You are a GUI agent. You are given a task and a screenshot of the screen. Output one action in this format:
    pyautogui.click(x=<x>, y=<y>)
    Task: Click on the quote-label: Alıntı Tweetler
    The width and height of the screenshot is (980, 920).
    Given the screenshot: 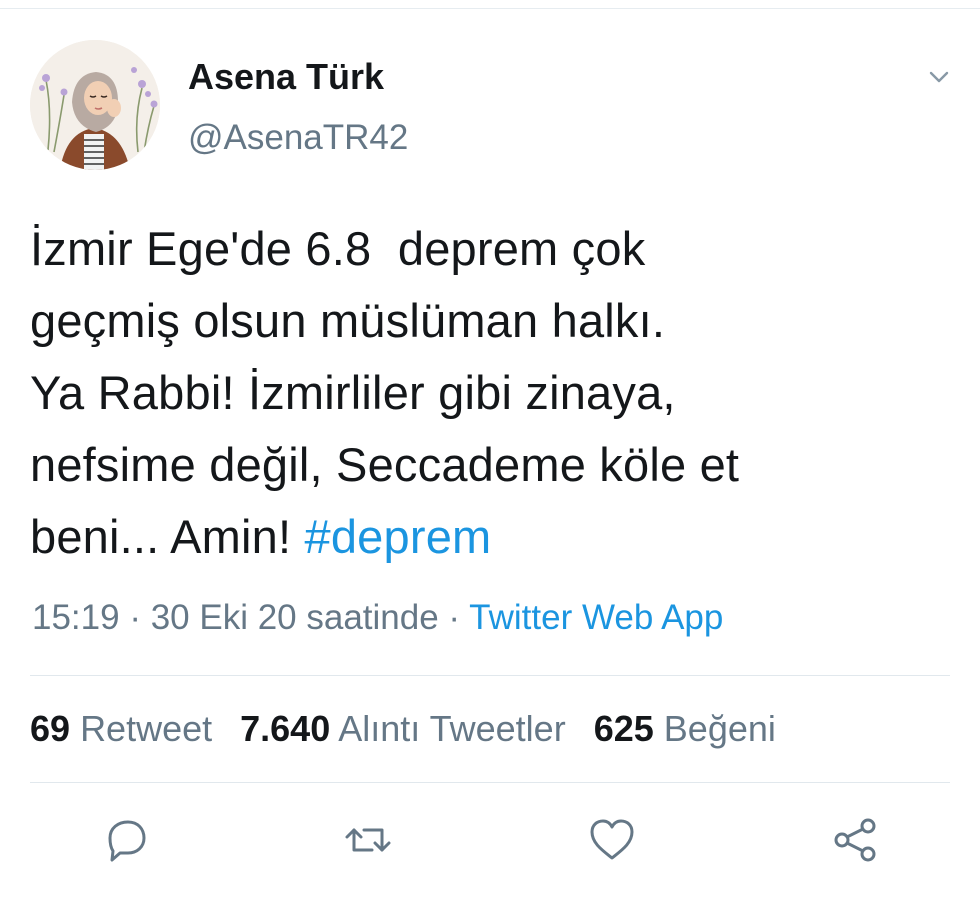 What is the action you would take?
    pyautogui.click(x=452, y=728)
    